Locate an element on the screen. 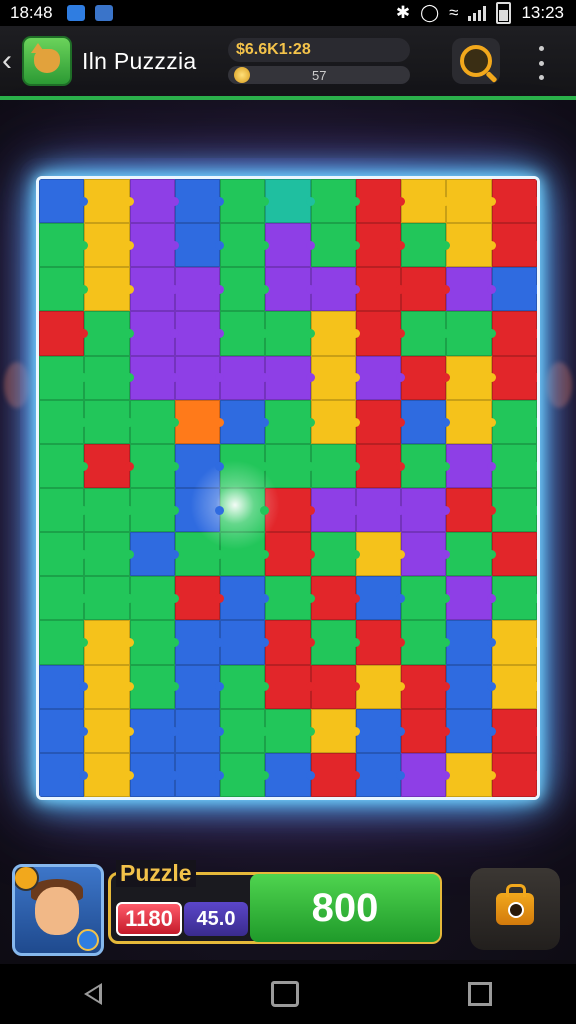 The image size is (576, 1024). avatar is located at coordinates (58, 910).